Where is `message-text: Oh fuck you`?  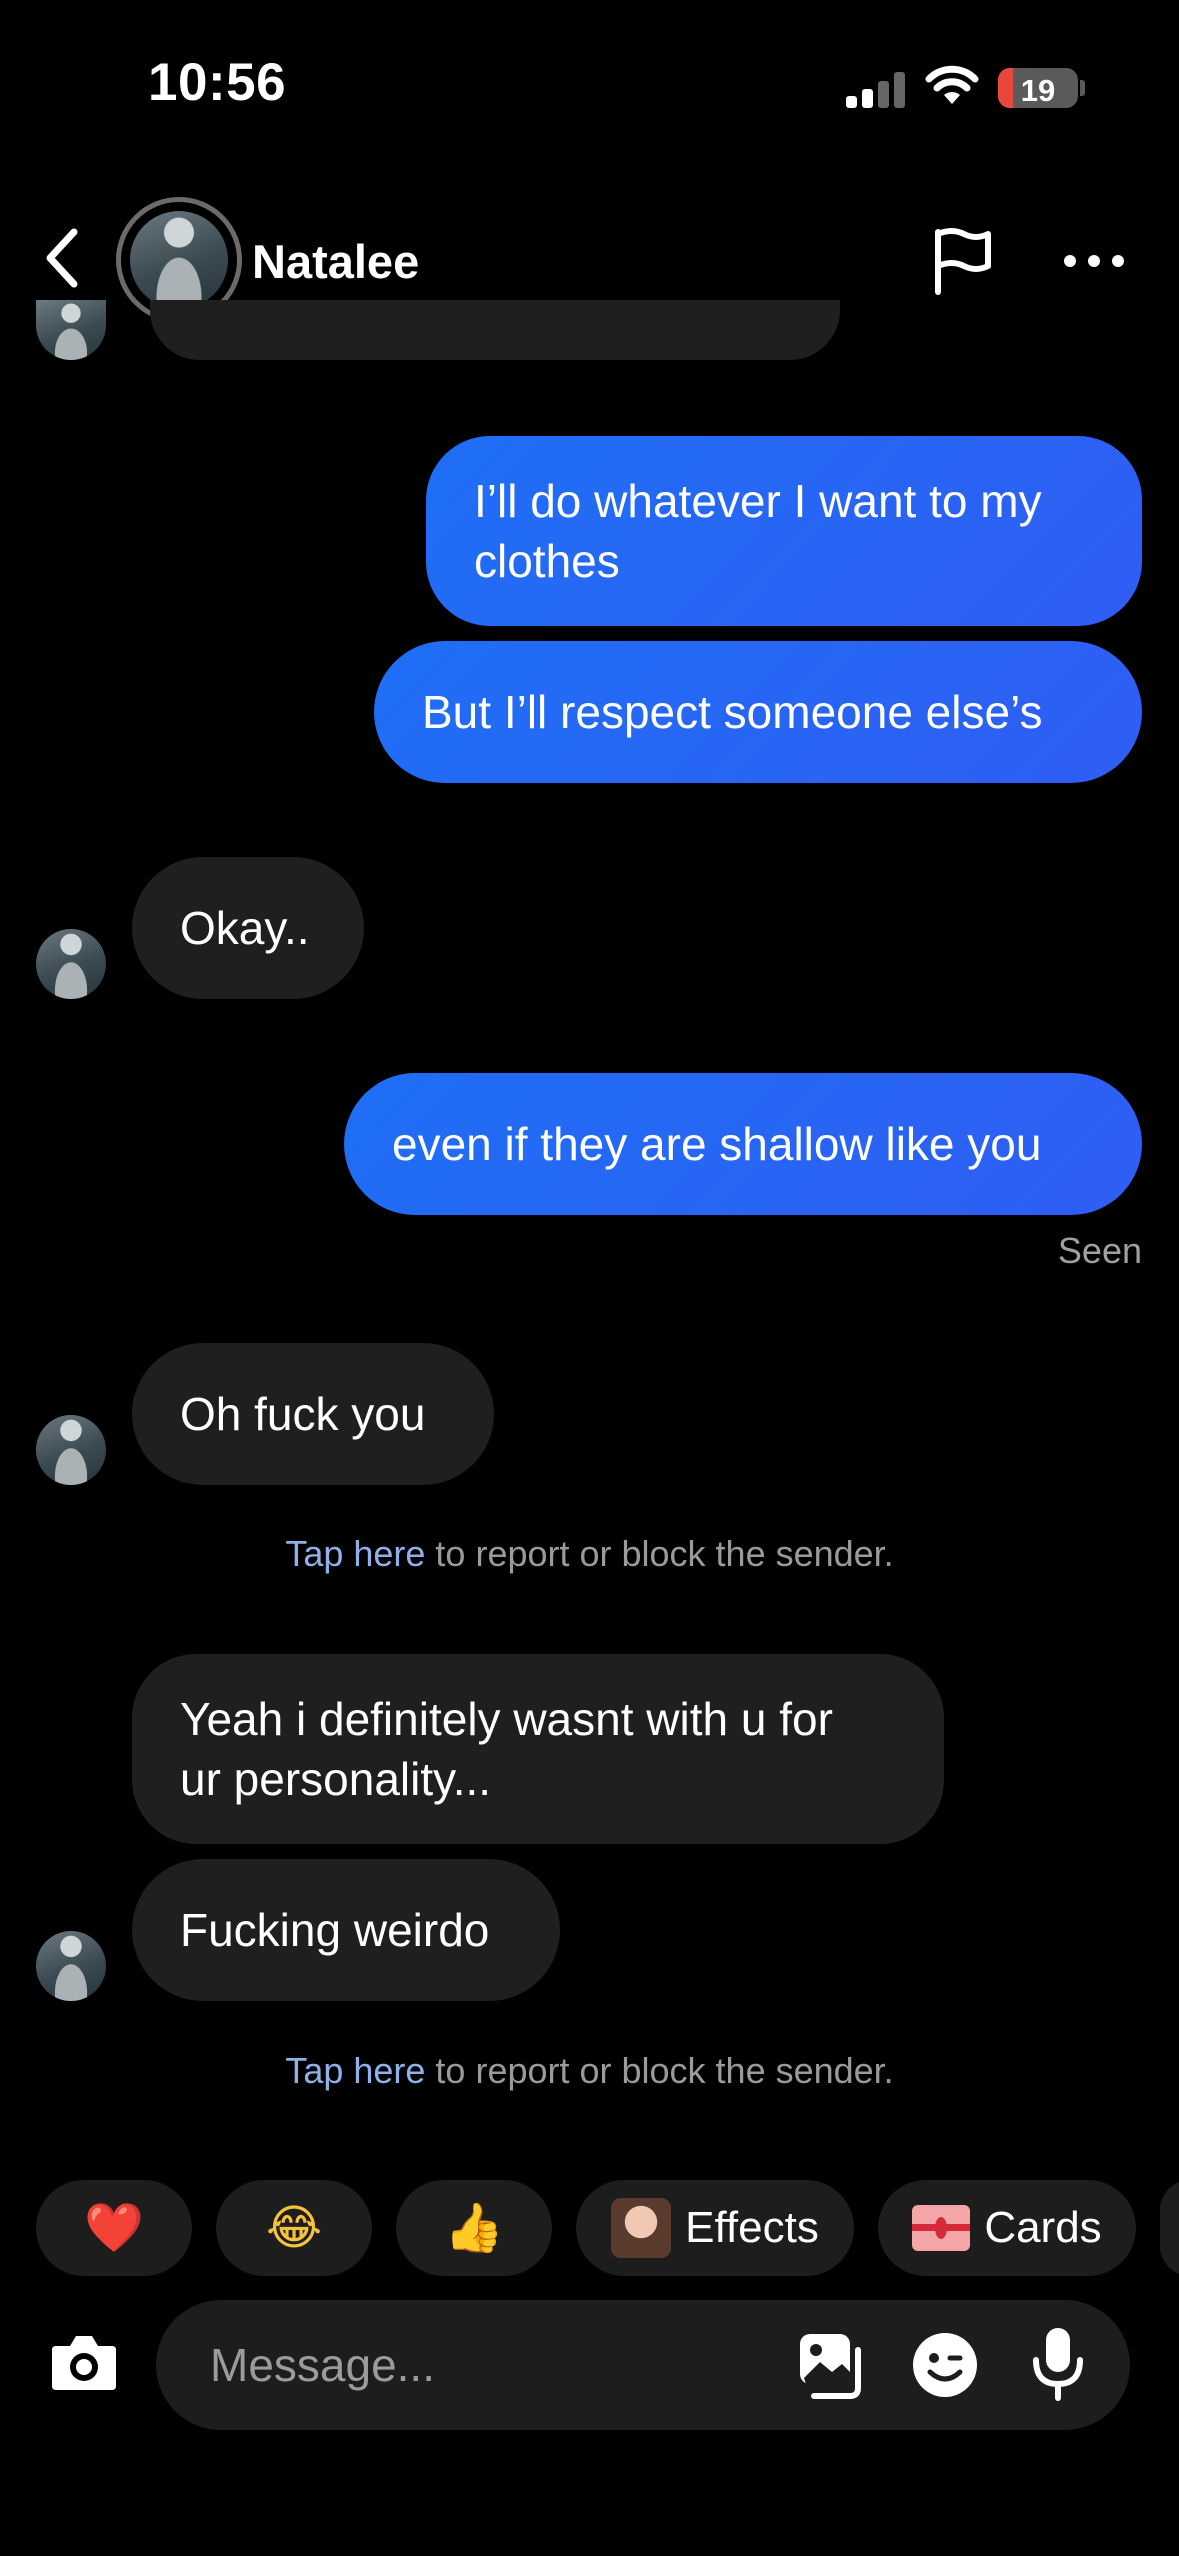
message-text: Oh fuck you is located at coordinates (303, 1414).